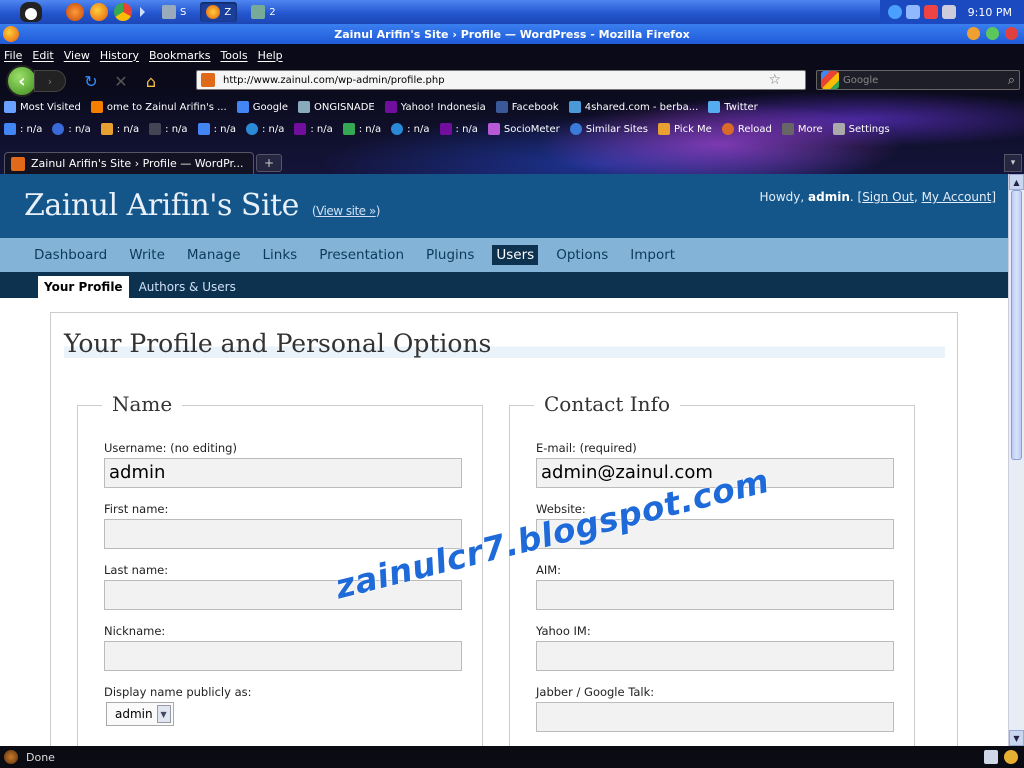 The width and height of the screenshot is (1024, 768). What do you see at coordinates (346, 211) in the screenshot?
I see `view-site-link: View site »` at bounding box center [346, 211].